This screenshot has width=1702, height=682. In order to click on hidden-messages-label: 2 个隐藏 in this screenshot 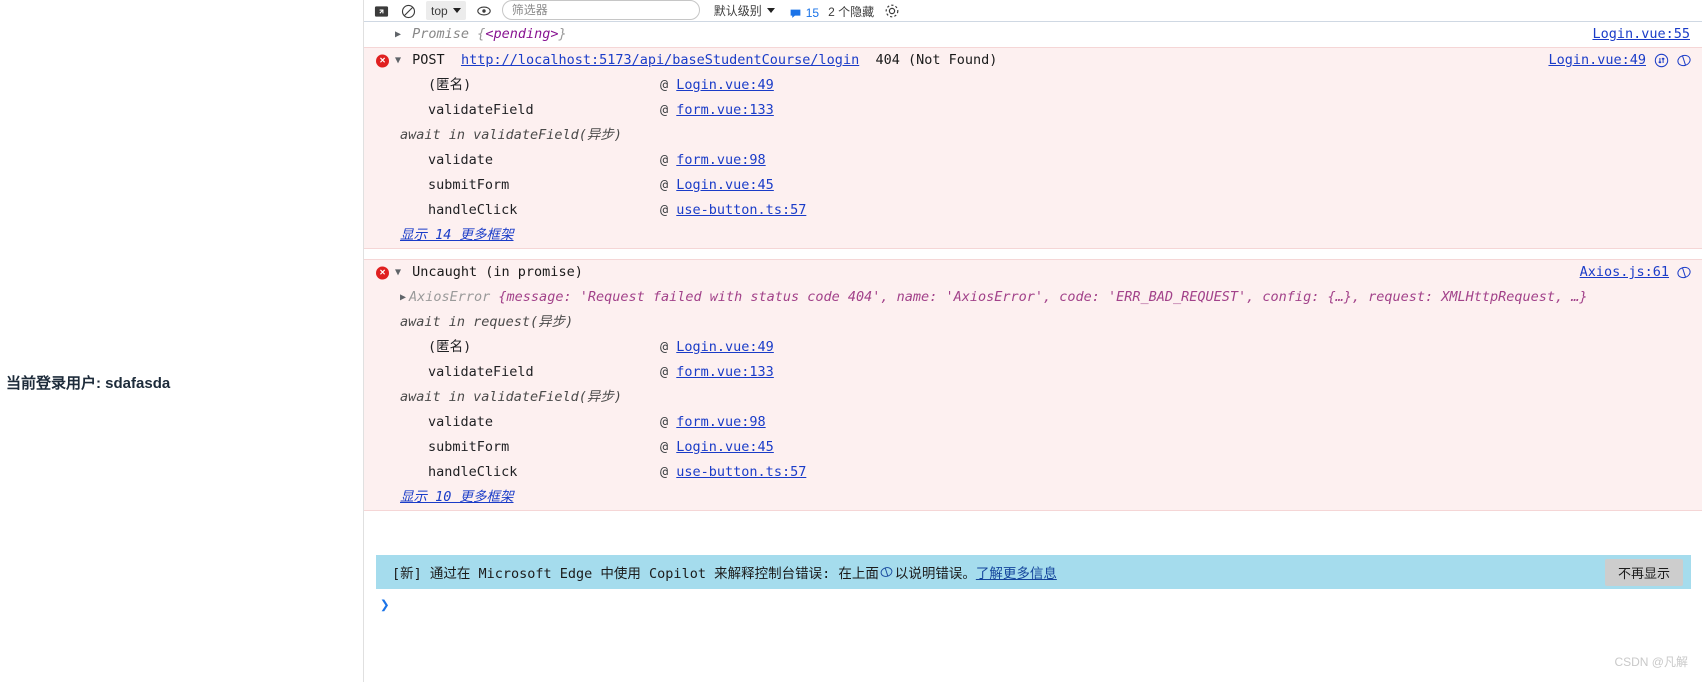, I will do `click(851, 12)`.